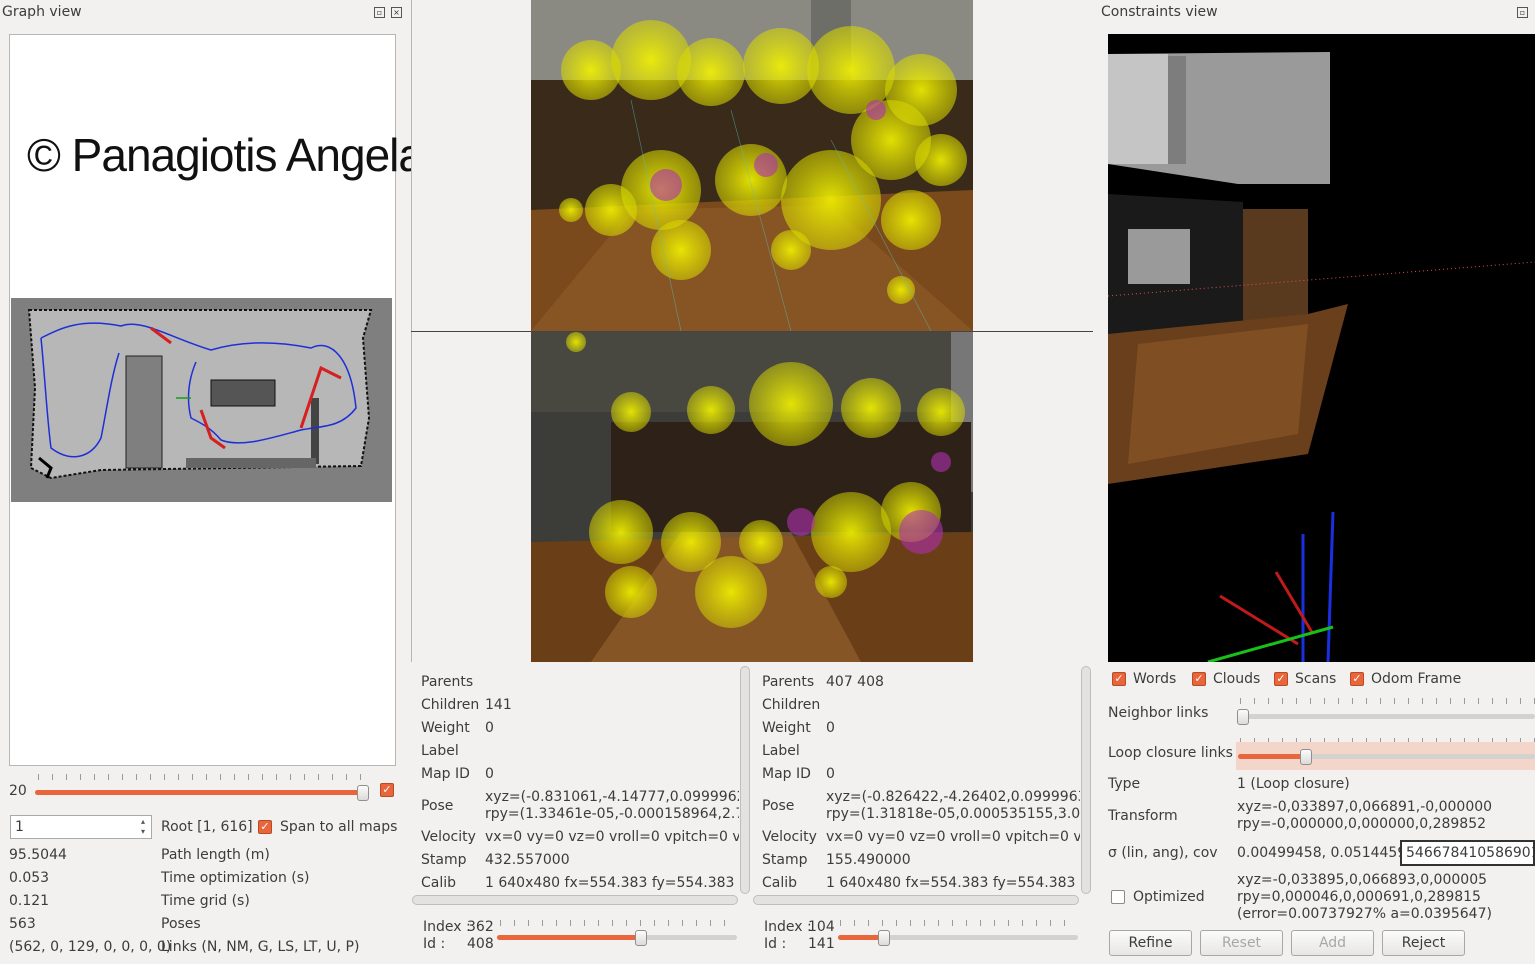 This screenshot has width=1535, height=964. Describe the element at coordinates (1170, 753) in the screenshot. I see `loop-closure-links-label: Loop closure links` at that location.